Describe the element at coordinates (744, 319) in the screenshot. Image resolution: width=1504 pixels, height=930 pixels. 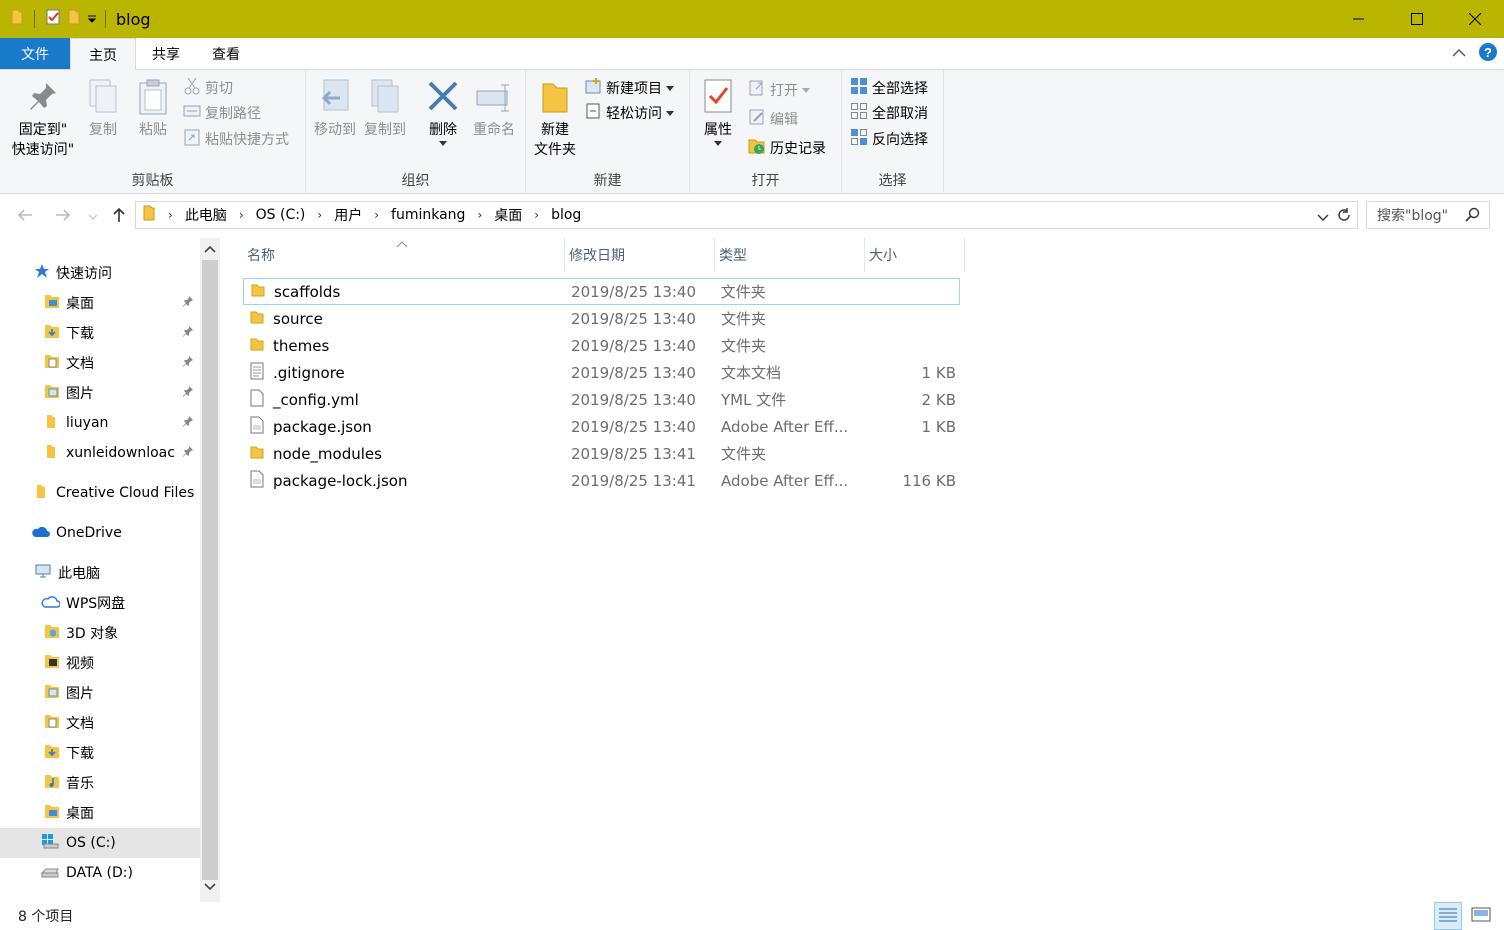
I see `file-type: 文件夹` at that location.